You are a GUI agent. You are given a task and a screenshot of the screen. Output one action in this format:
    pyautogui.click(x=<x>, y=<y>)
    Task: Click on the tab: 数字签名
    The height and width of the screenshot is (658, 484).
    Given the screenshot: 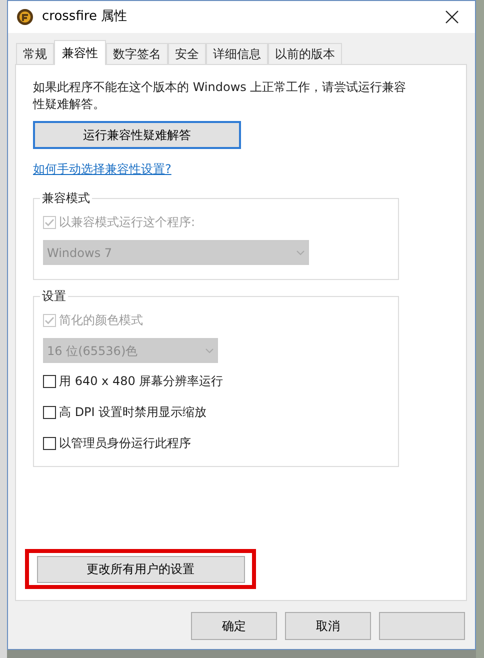 What is the action you would take?
    pyautogui.click(x=137, y=53)
    